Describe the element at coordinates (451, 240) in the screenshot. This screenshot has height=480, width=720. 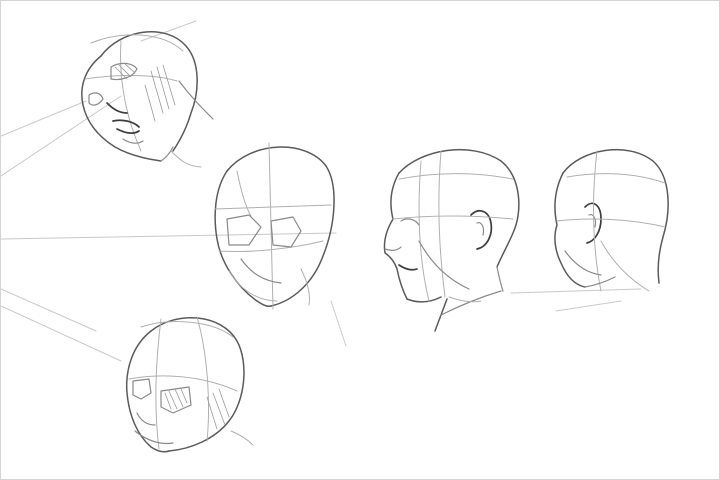
I see `head-sketch-profile-view` at that location.